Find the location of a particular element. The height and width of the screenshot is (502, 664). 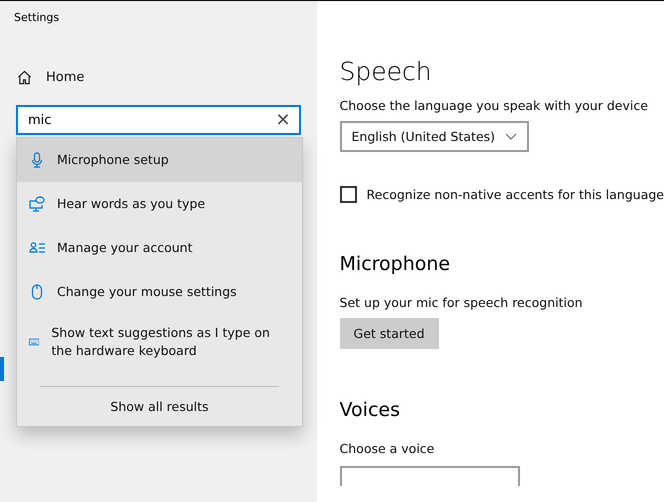

voice-label: Choose a voice is located at coordinates (387, 448).